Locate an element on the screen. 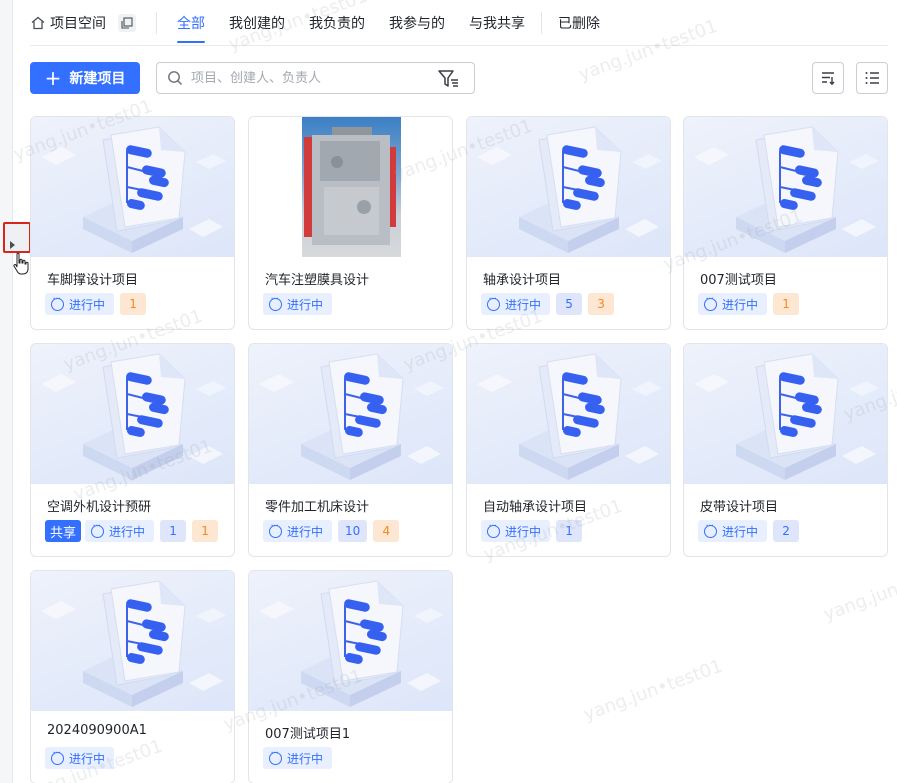  project-card: 汽车注塑膜具设计进行中 is located at coordinates (350, 223).